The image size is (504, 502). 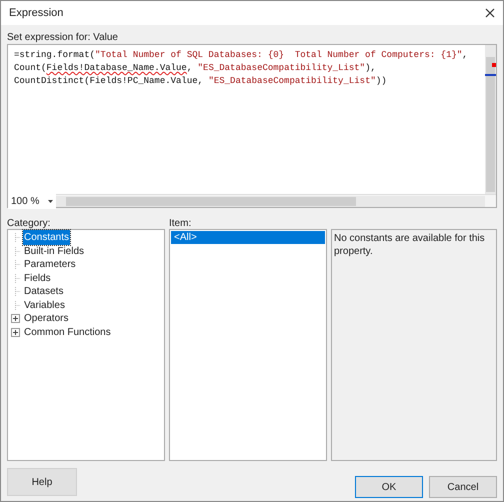 What do you see at coordinates (50, 264) in the screenshot?
I see `category-item: Parameters` at bounding box center [50, 264].